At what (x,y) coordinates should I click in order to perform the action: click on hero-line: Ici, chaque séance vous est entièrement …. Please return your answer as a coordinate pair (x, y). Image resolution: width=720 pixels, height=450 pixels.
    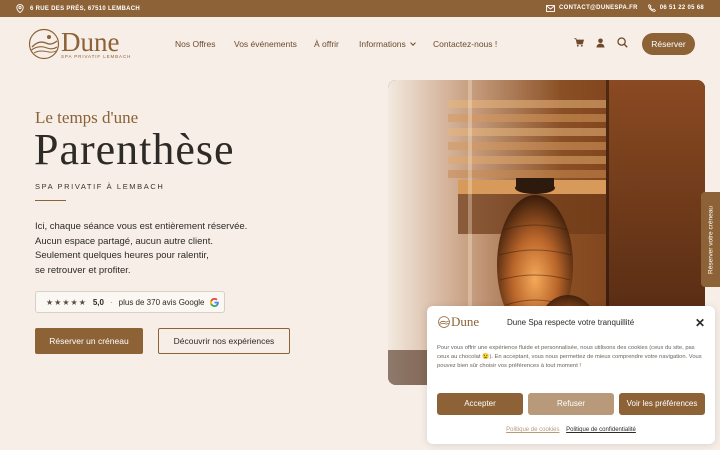
    Looking at the image, I should click on (141, 226).